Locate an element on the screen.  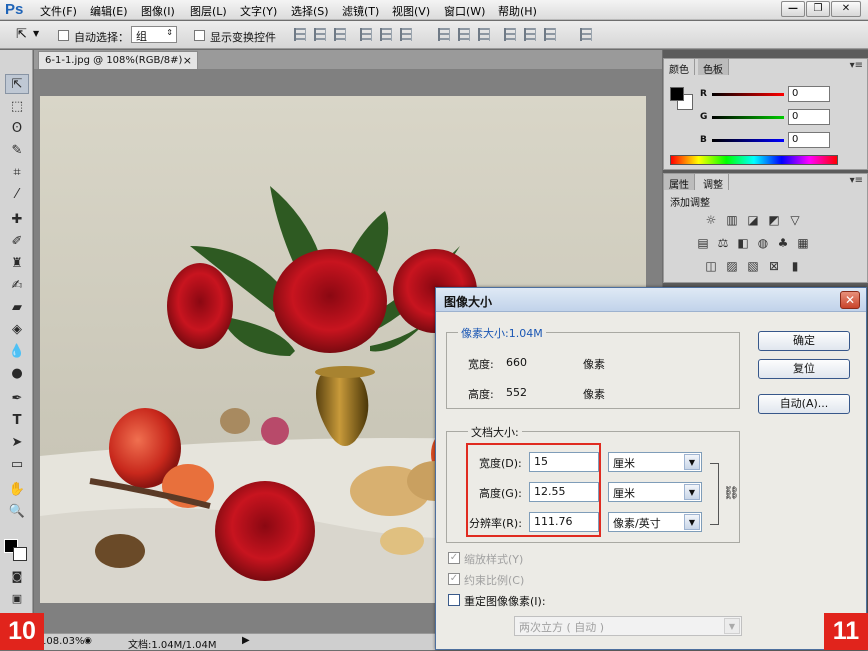
doc-height-input: 12.55 is located at coordinates (564, 492).